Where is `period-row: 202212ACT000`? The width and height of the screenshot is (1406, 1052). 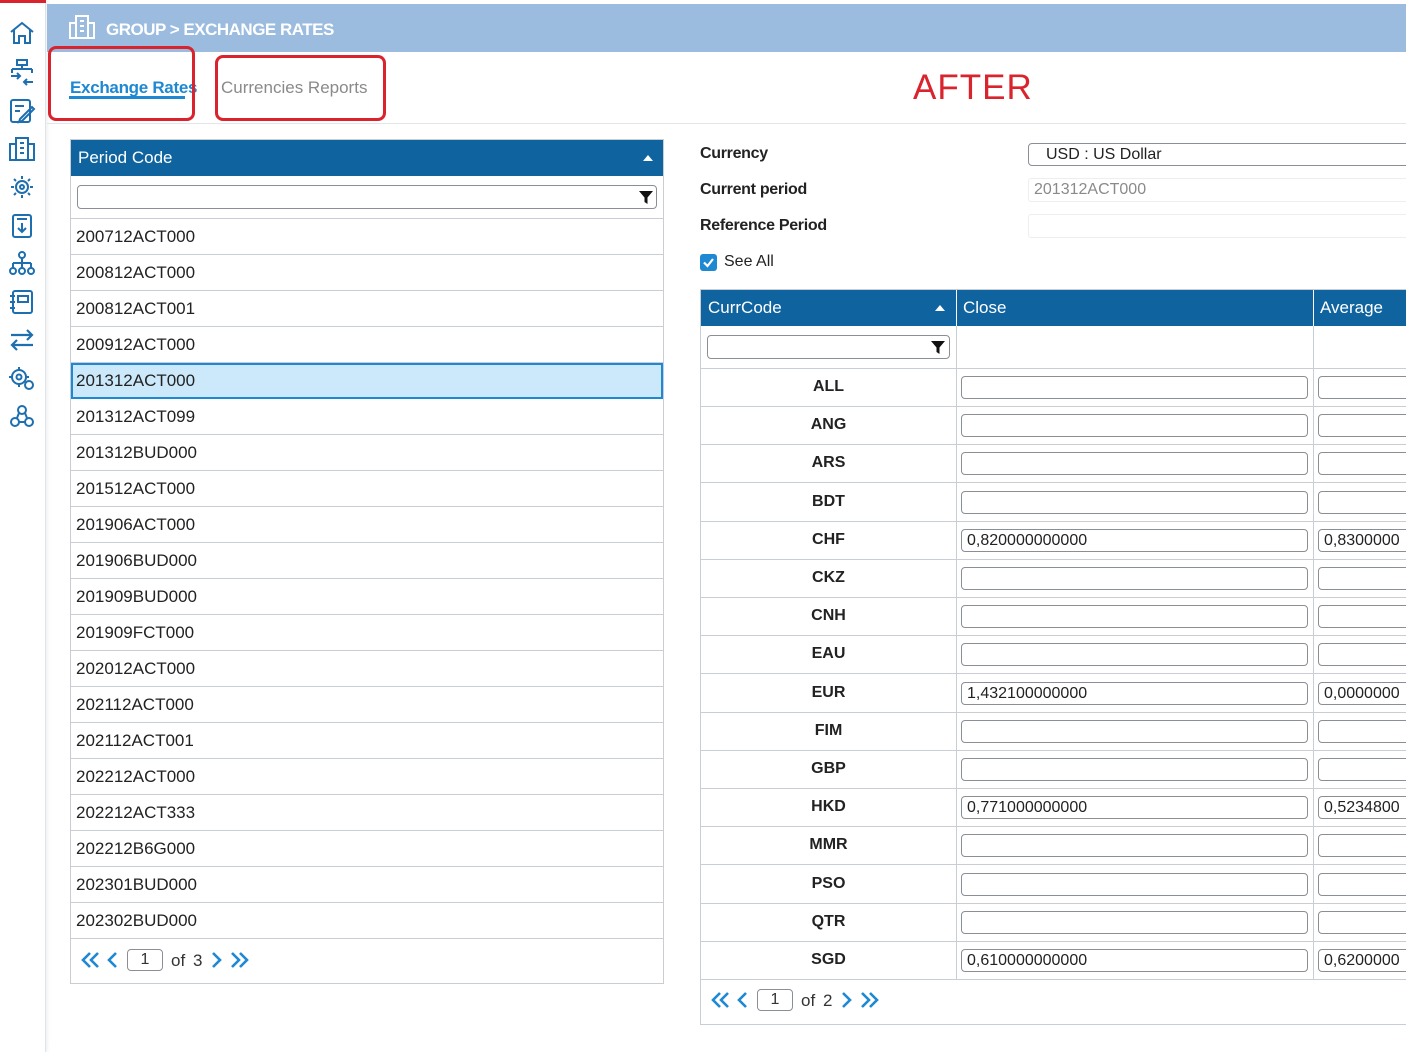
period-row: 202212ACT000 is located at coordinates (367, 777).